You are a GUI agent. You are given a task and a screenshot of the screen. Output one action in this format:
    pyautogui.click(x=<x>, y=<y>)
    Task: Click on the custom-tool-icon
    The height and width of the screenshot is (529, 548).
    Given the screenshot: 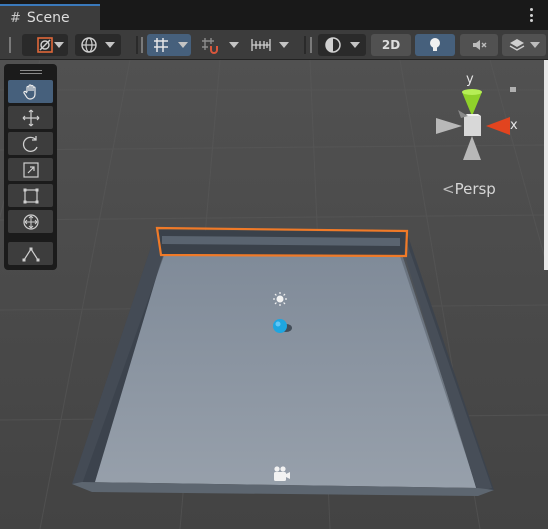 What is the action you would take?
    pyautogui.click(x=30, y=254)
    